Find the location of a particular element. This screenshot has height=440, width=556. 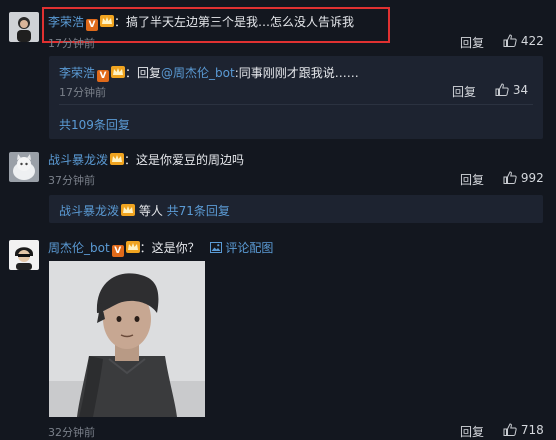

summary-text: 等人 is located at coordinates (151, 211).